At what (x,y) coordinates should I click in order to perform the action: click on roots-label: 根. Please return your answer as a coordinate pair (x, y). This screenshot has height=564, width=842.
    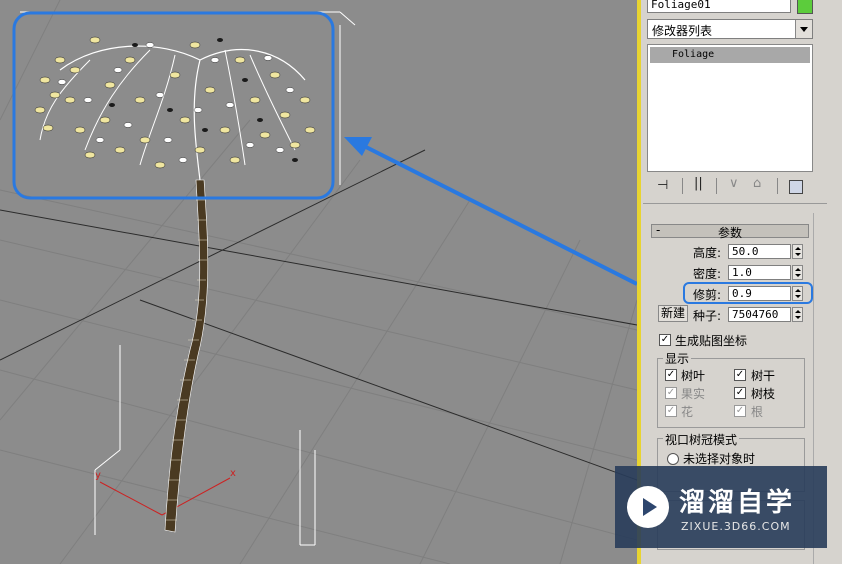
    Looking at the image, I should click on (757, 412).